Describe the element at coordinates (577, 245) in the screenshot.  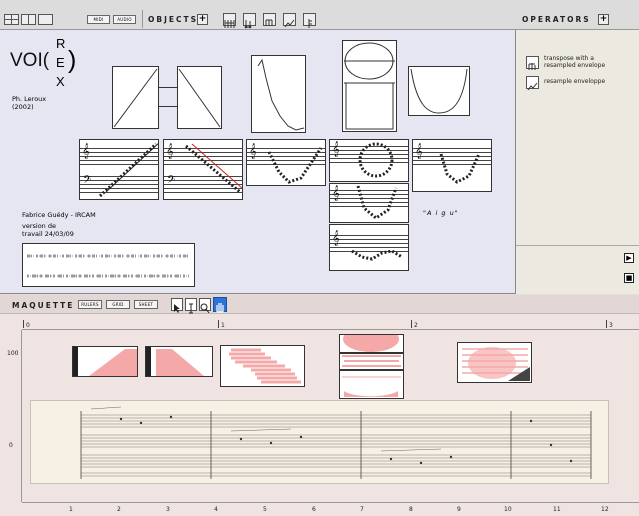
I see `operators-divider` at that location.